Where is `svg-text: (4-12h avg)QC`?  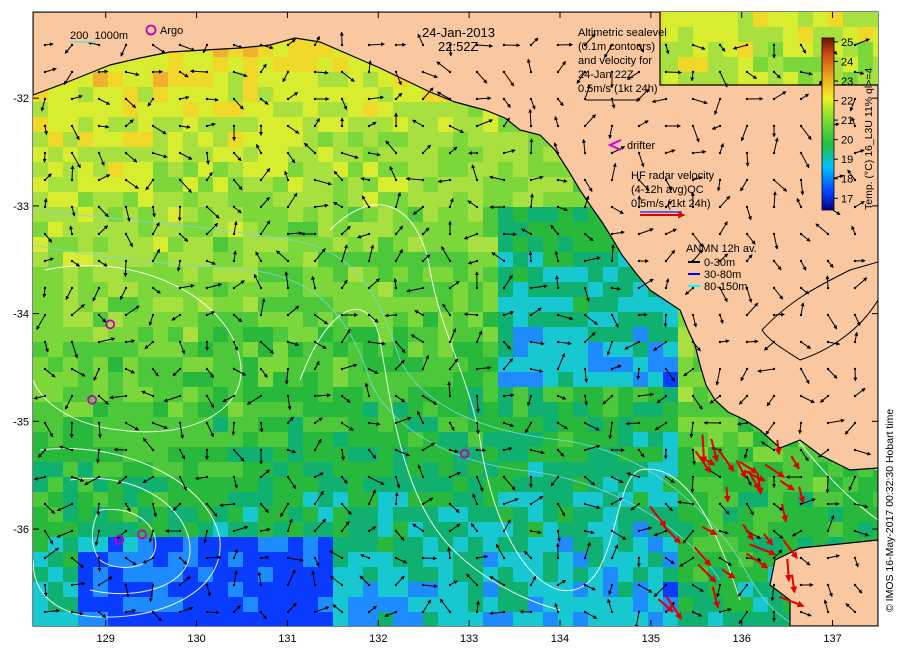 svg-text: (4-12h avg)QC is located at coordinates (667, 190).